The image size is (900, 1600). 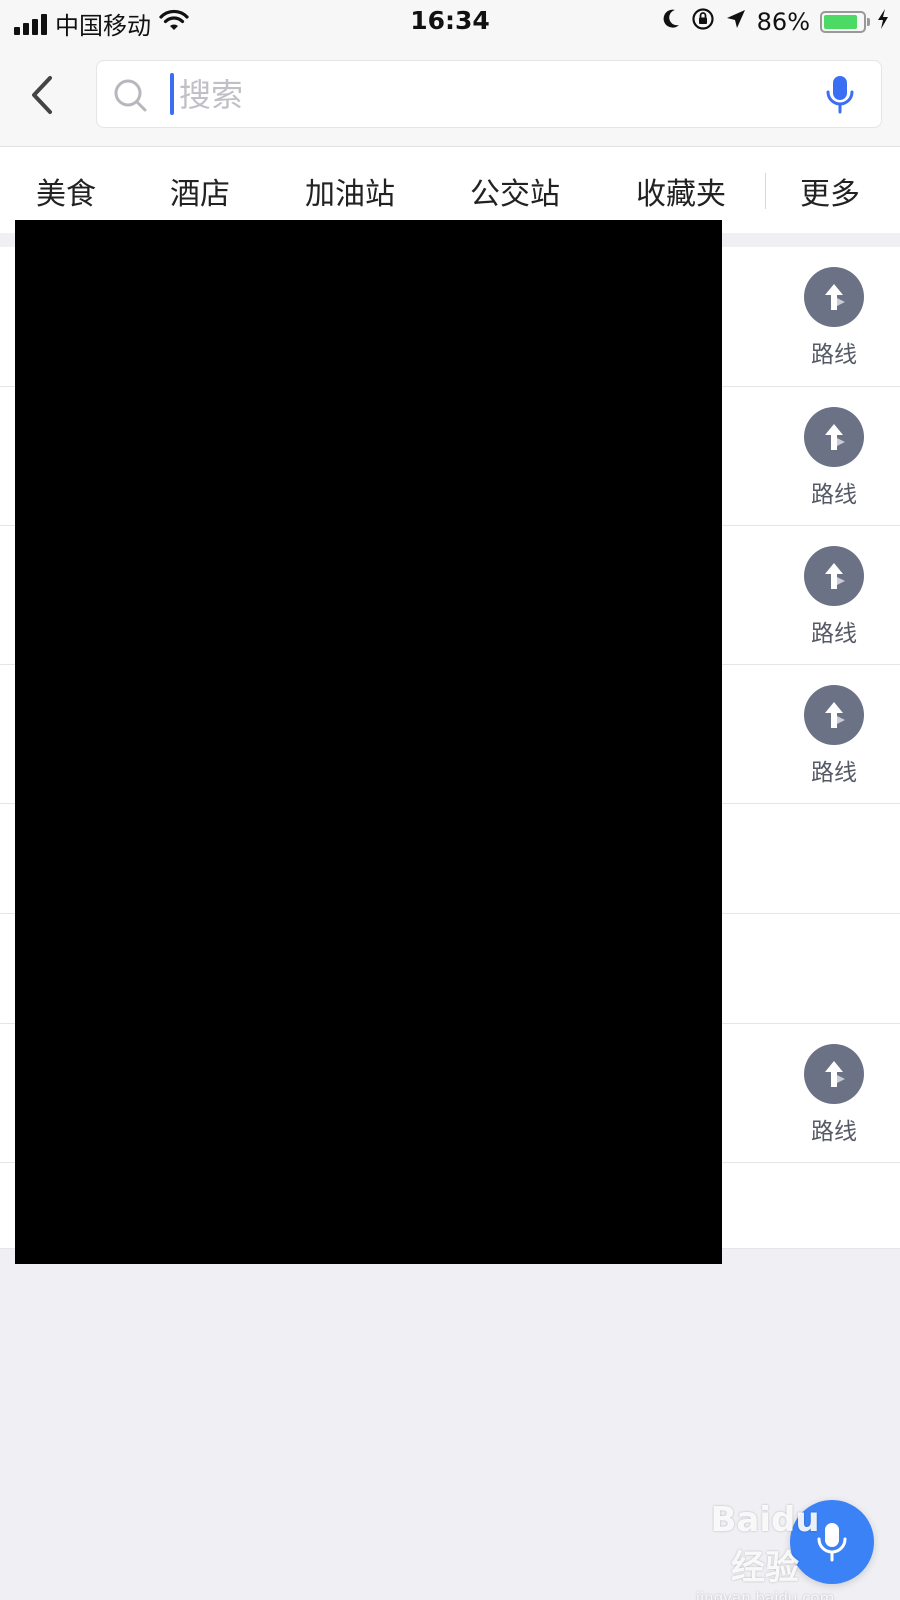 I want to click on watermark-main: Baidu 经验, so click(x=765, y=1544).